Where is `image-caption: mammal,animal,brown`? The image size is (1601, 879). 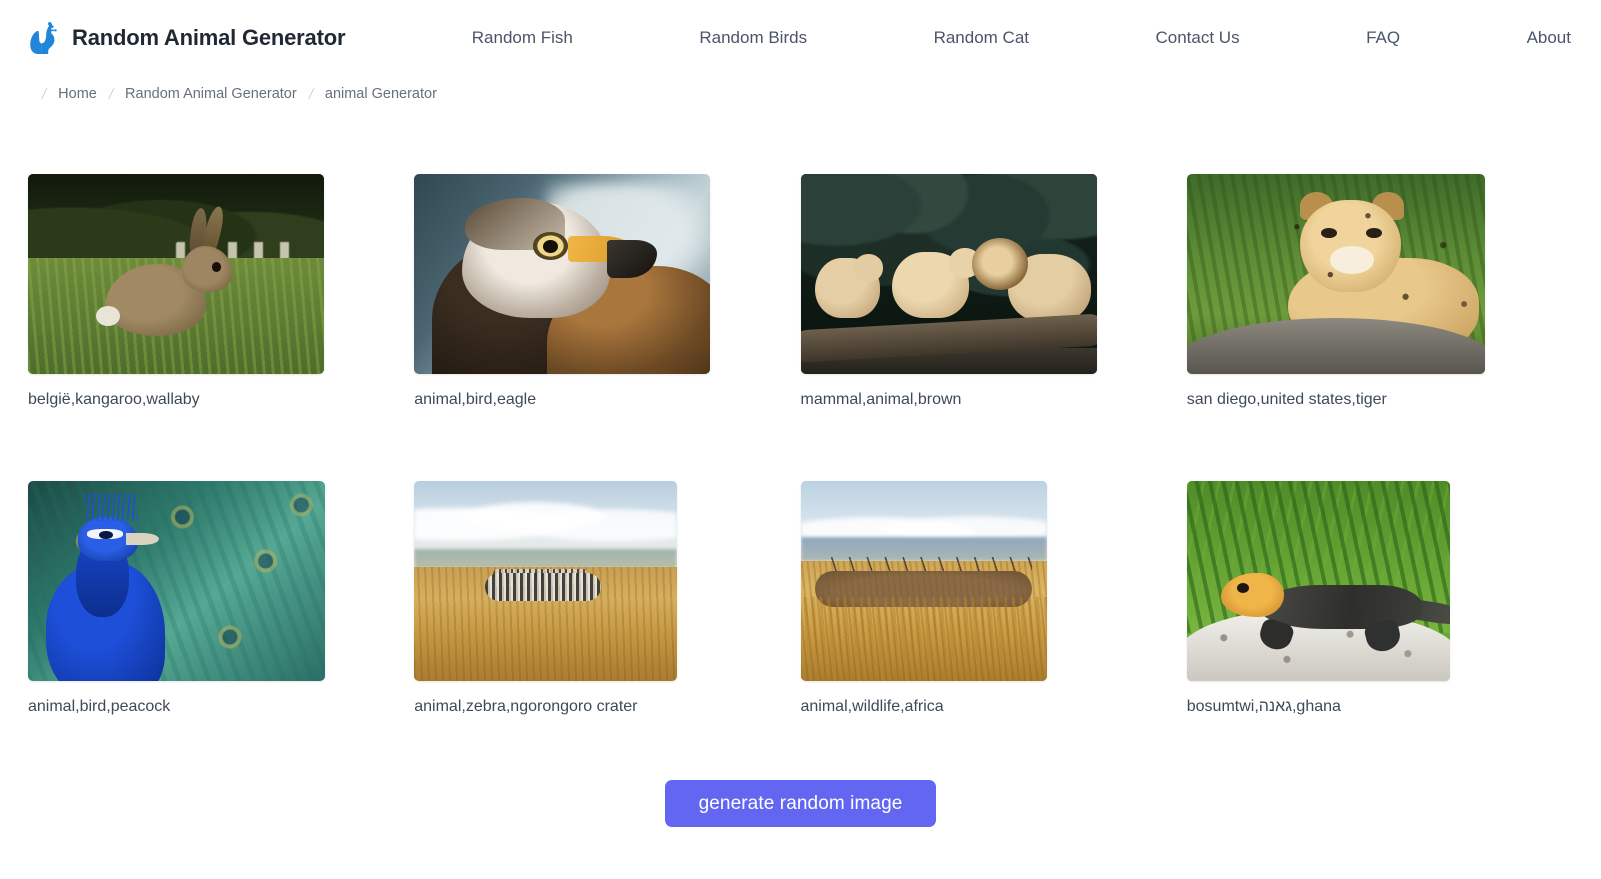
image-caption: mammal,animal,brown is located at coordinates (881, 399).